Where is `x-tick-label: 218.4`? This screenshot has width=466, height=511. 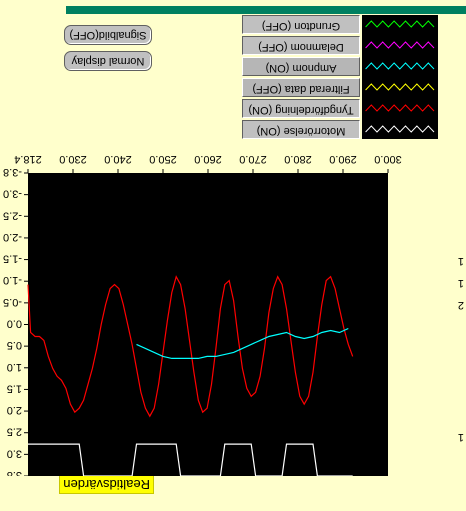 x-tick-label: 218.4 is located at coordinates (28, 159).